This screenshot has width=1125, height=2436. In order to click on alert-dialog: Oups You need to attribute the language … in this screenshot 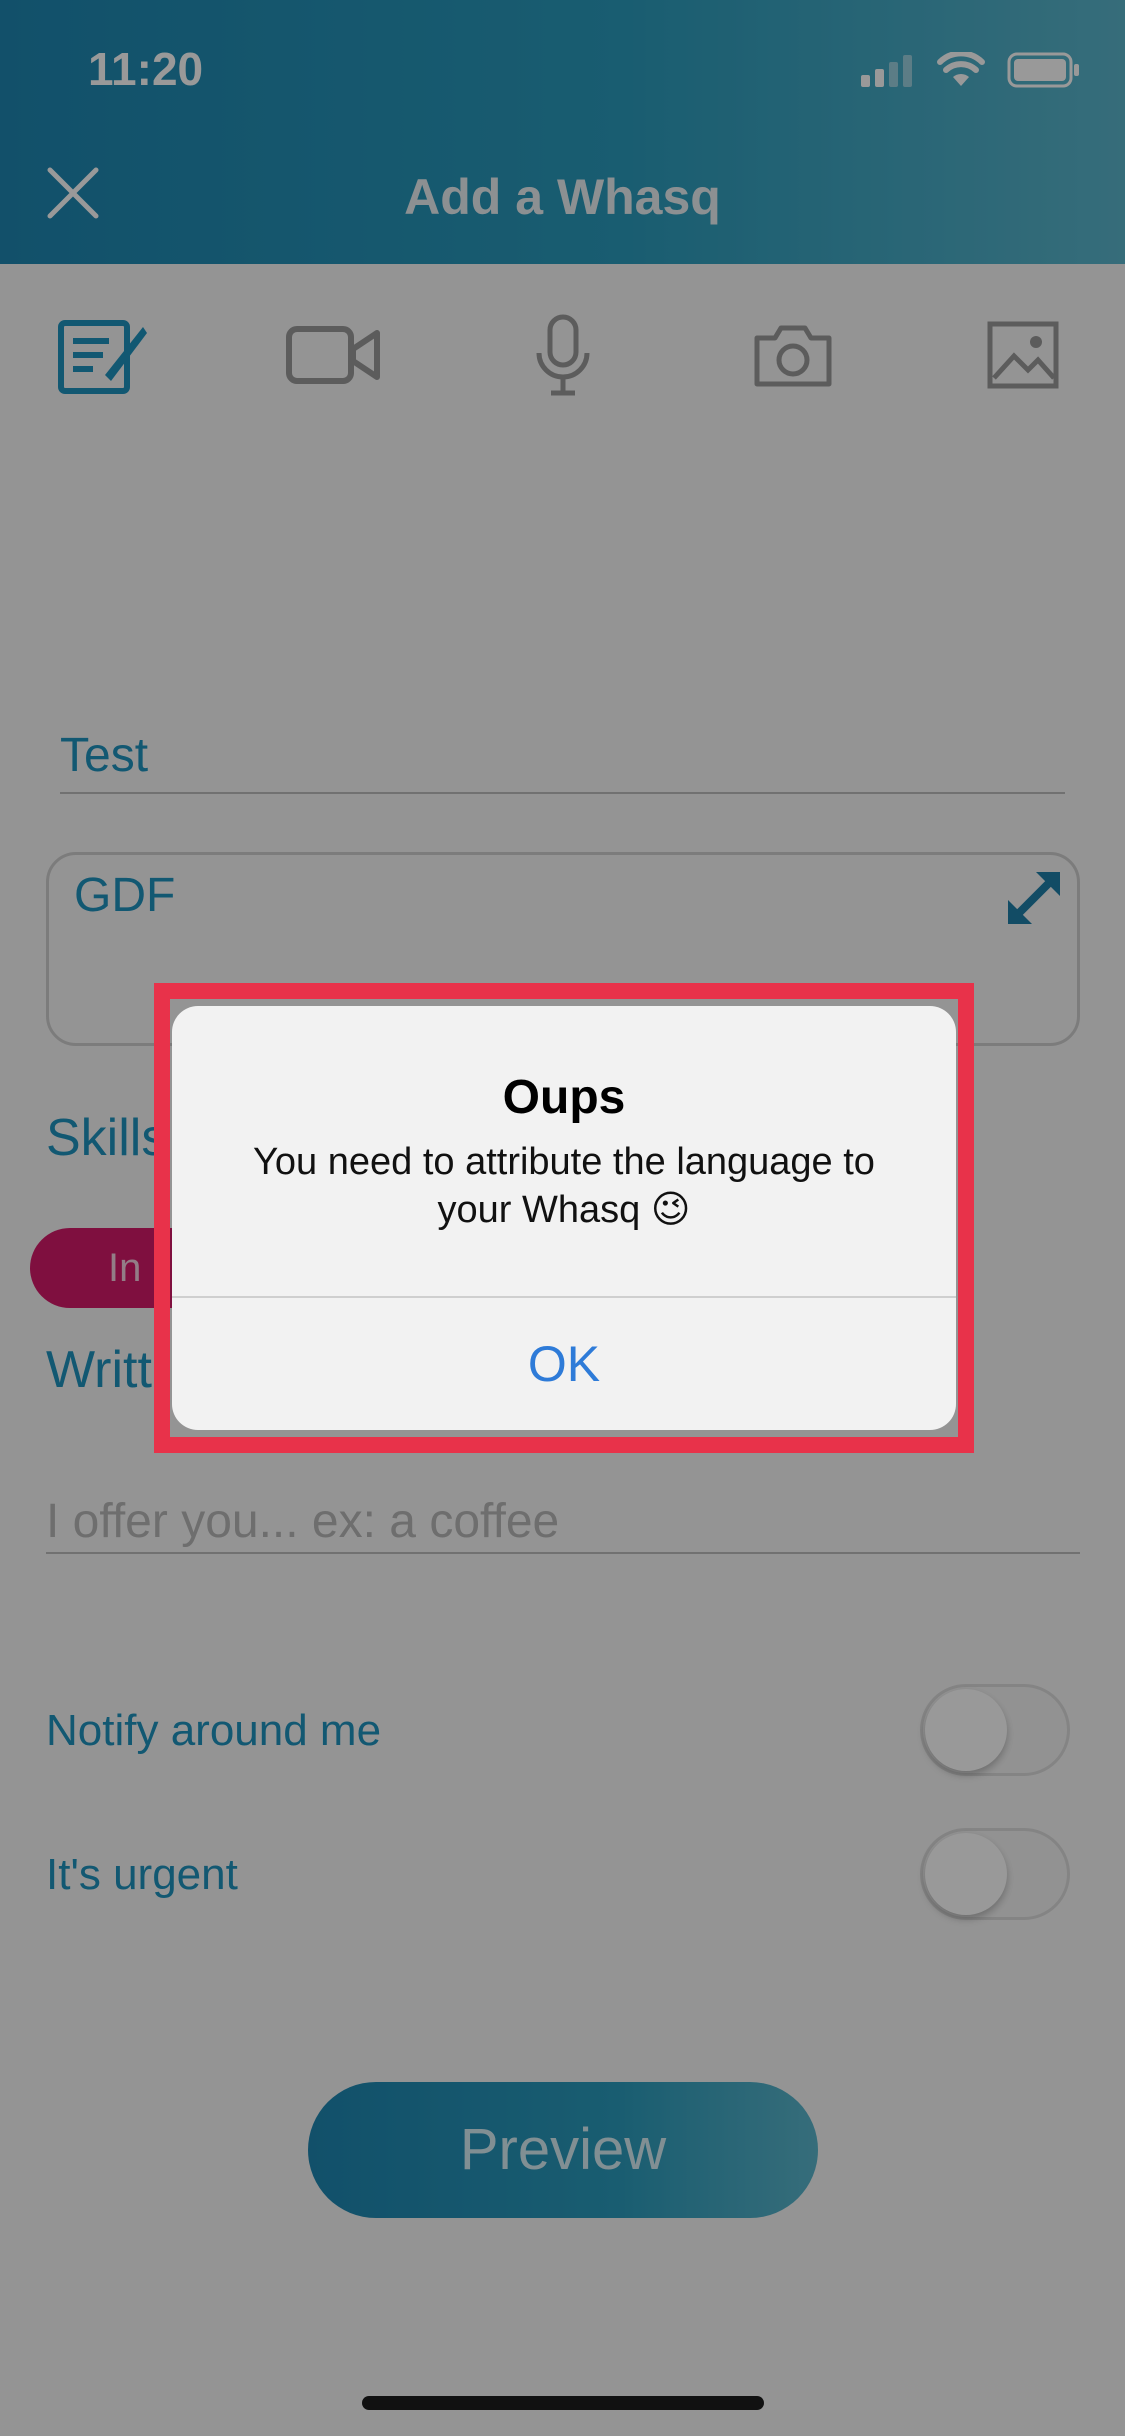, I will do `click(564, 1218)`.